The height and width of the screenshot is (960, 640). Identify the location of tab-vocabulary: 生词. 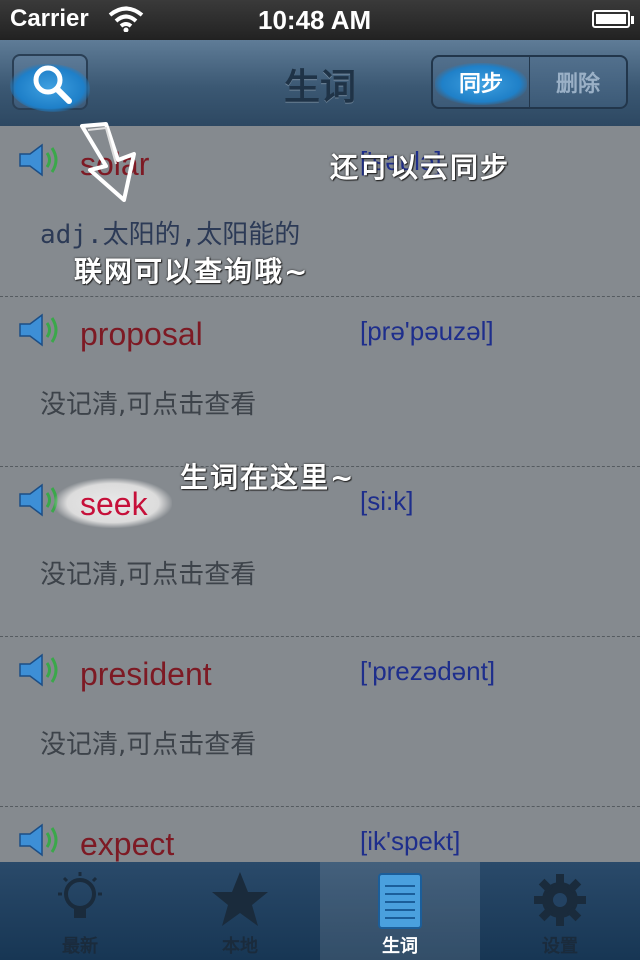
(400, 911).